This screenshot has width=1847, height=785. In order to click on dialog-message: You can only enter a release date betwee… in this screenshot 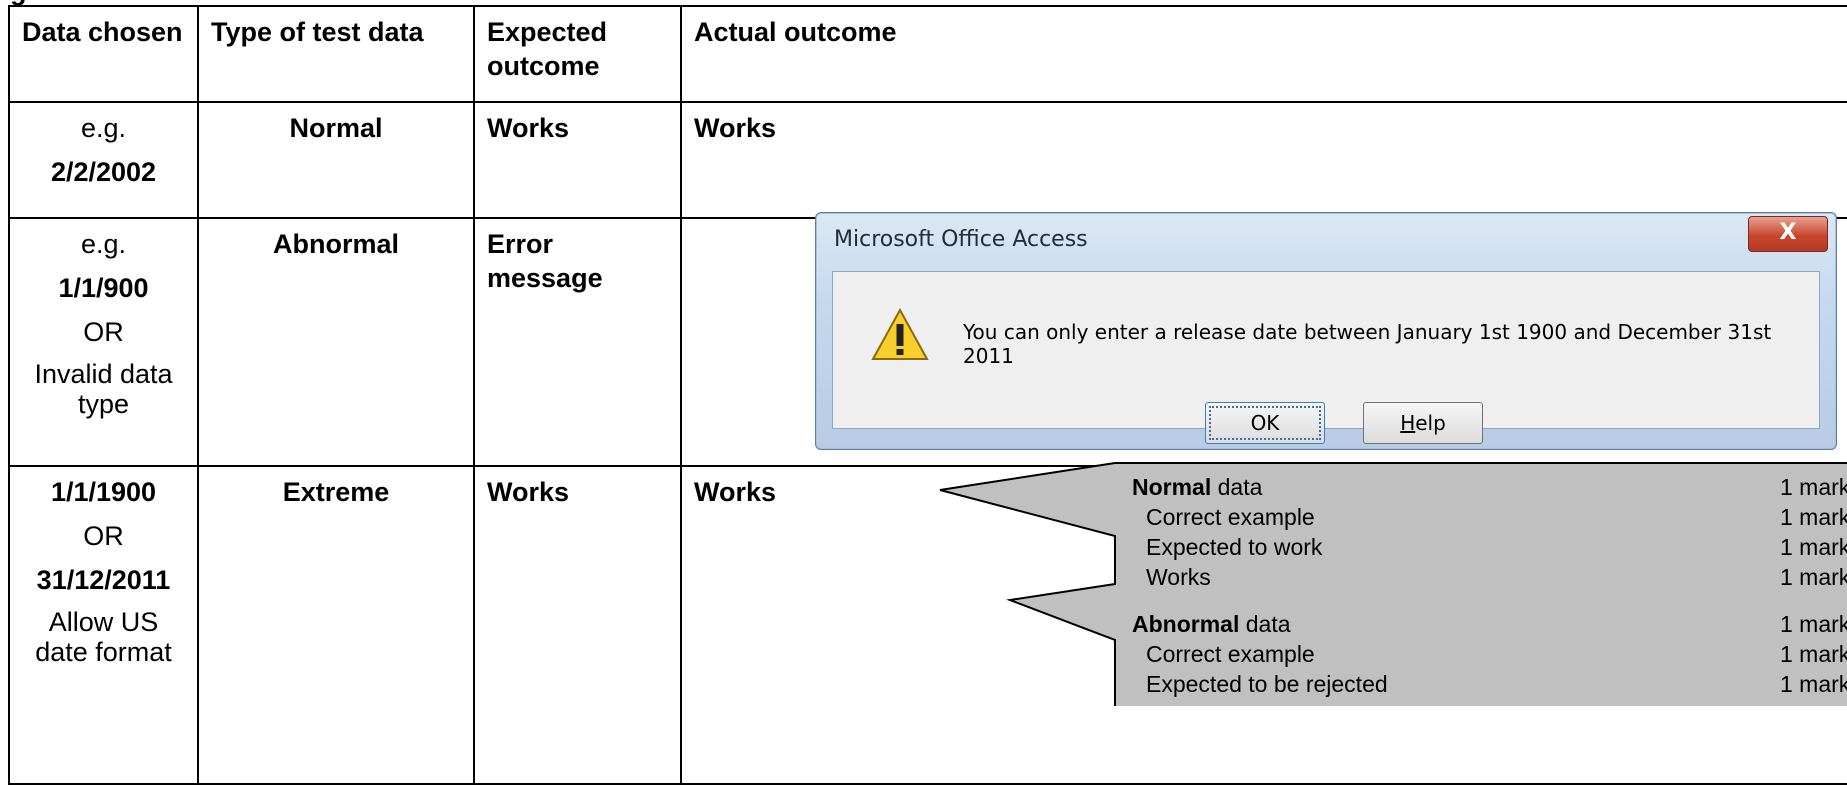, I will do `click(1367, 344)`.